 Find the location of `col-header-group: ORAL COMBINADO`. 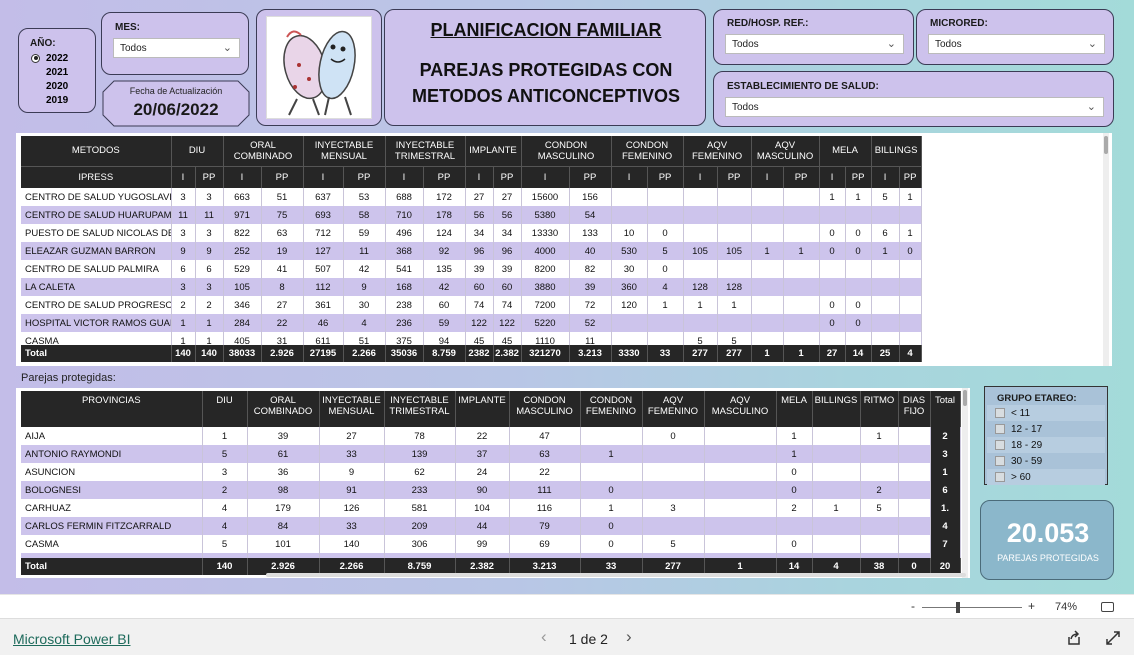

col-header-group: ORAL COMBINADO is located at coordinates (263, 151).